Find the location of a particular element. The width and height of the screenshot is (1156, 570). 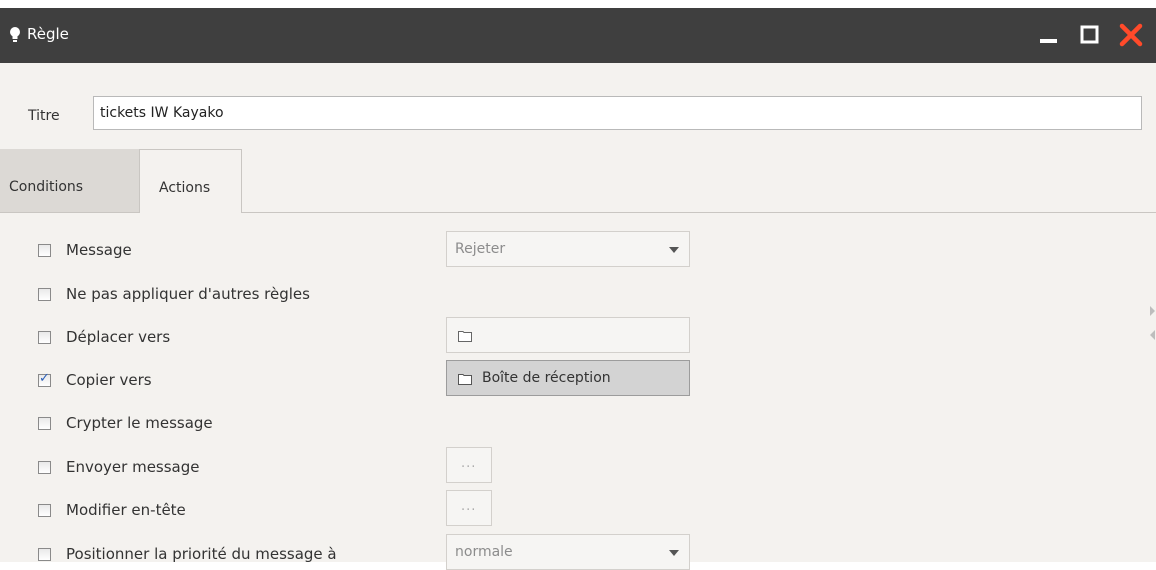

action-label: Crypter le message is located at coordinates (139, 423).